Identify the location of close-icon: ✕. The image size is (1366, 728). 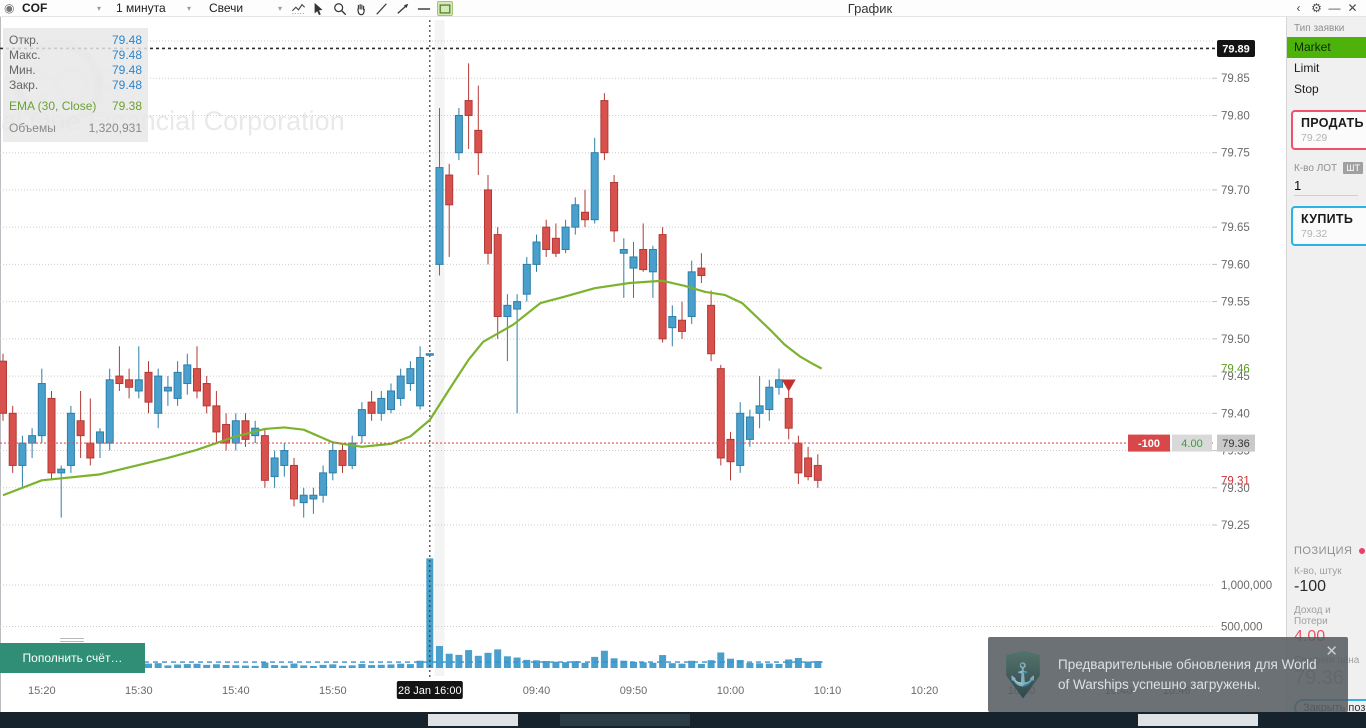
(1352, 8).